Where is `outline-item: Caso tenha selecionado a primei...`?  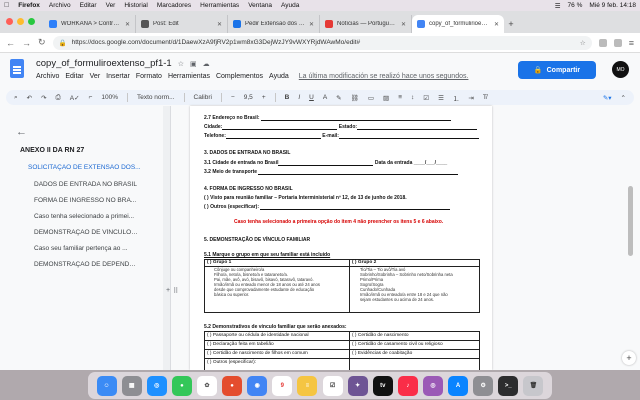
outline-item: Caso tenha selecionado a primei... is located at coordinates (86, 216).